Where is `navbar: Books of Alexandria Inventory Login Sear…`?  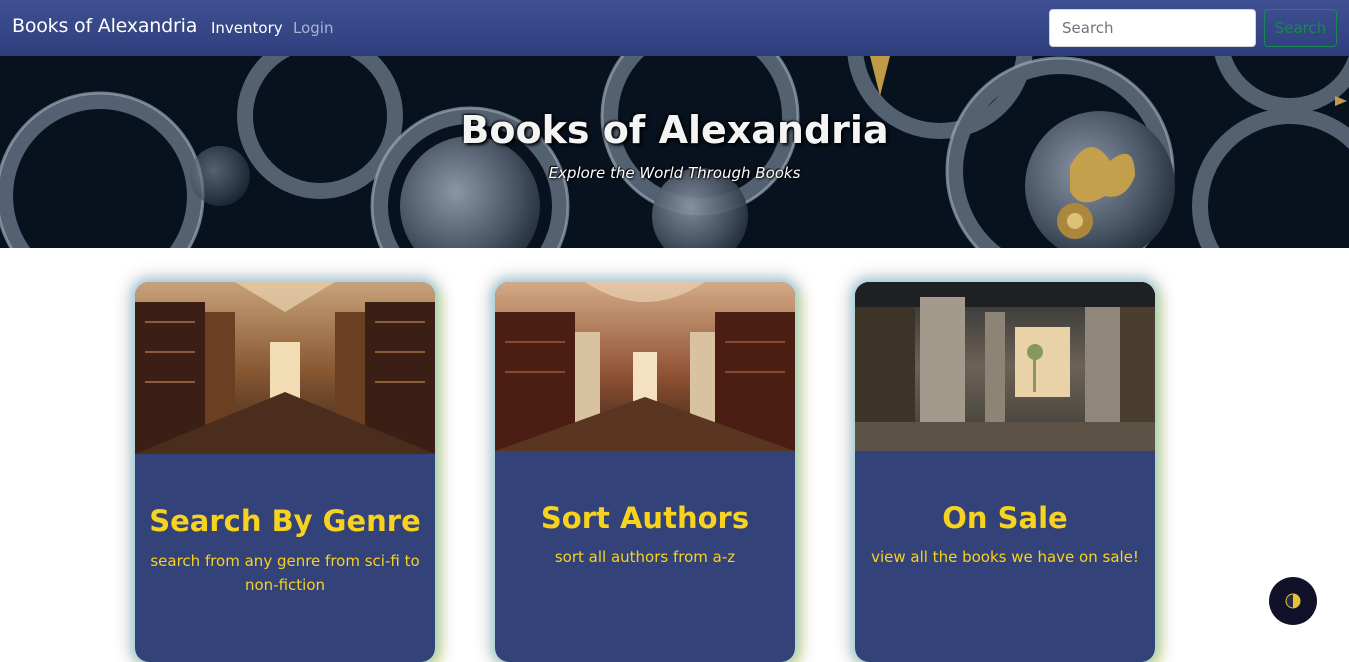
navbar: Books of Alexandria Inventory Login Sear… is located at coordinates (674, 28).